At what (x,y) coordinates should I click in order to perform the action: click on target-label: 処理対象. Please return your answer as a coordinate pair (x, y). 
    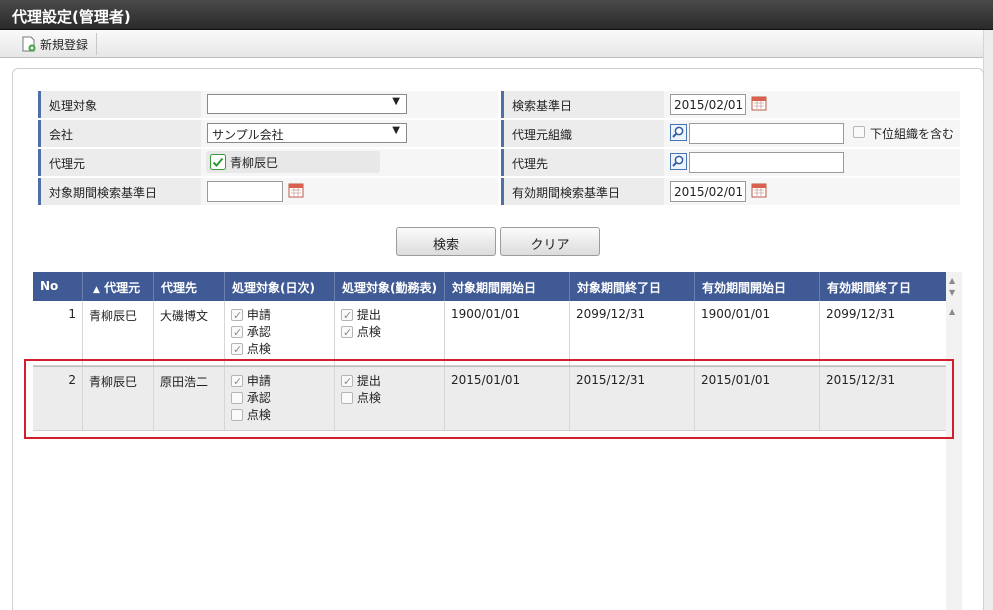
    Looking at the image, I should click on (119, 104).